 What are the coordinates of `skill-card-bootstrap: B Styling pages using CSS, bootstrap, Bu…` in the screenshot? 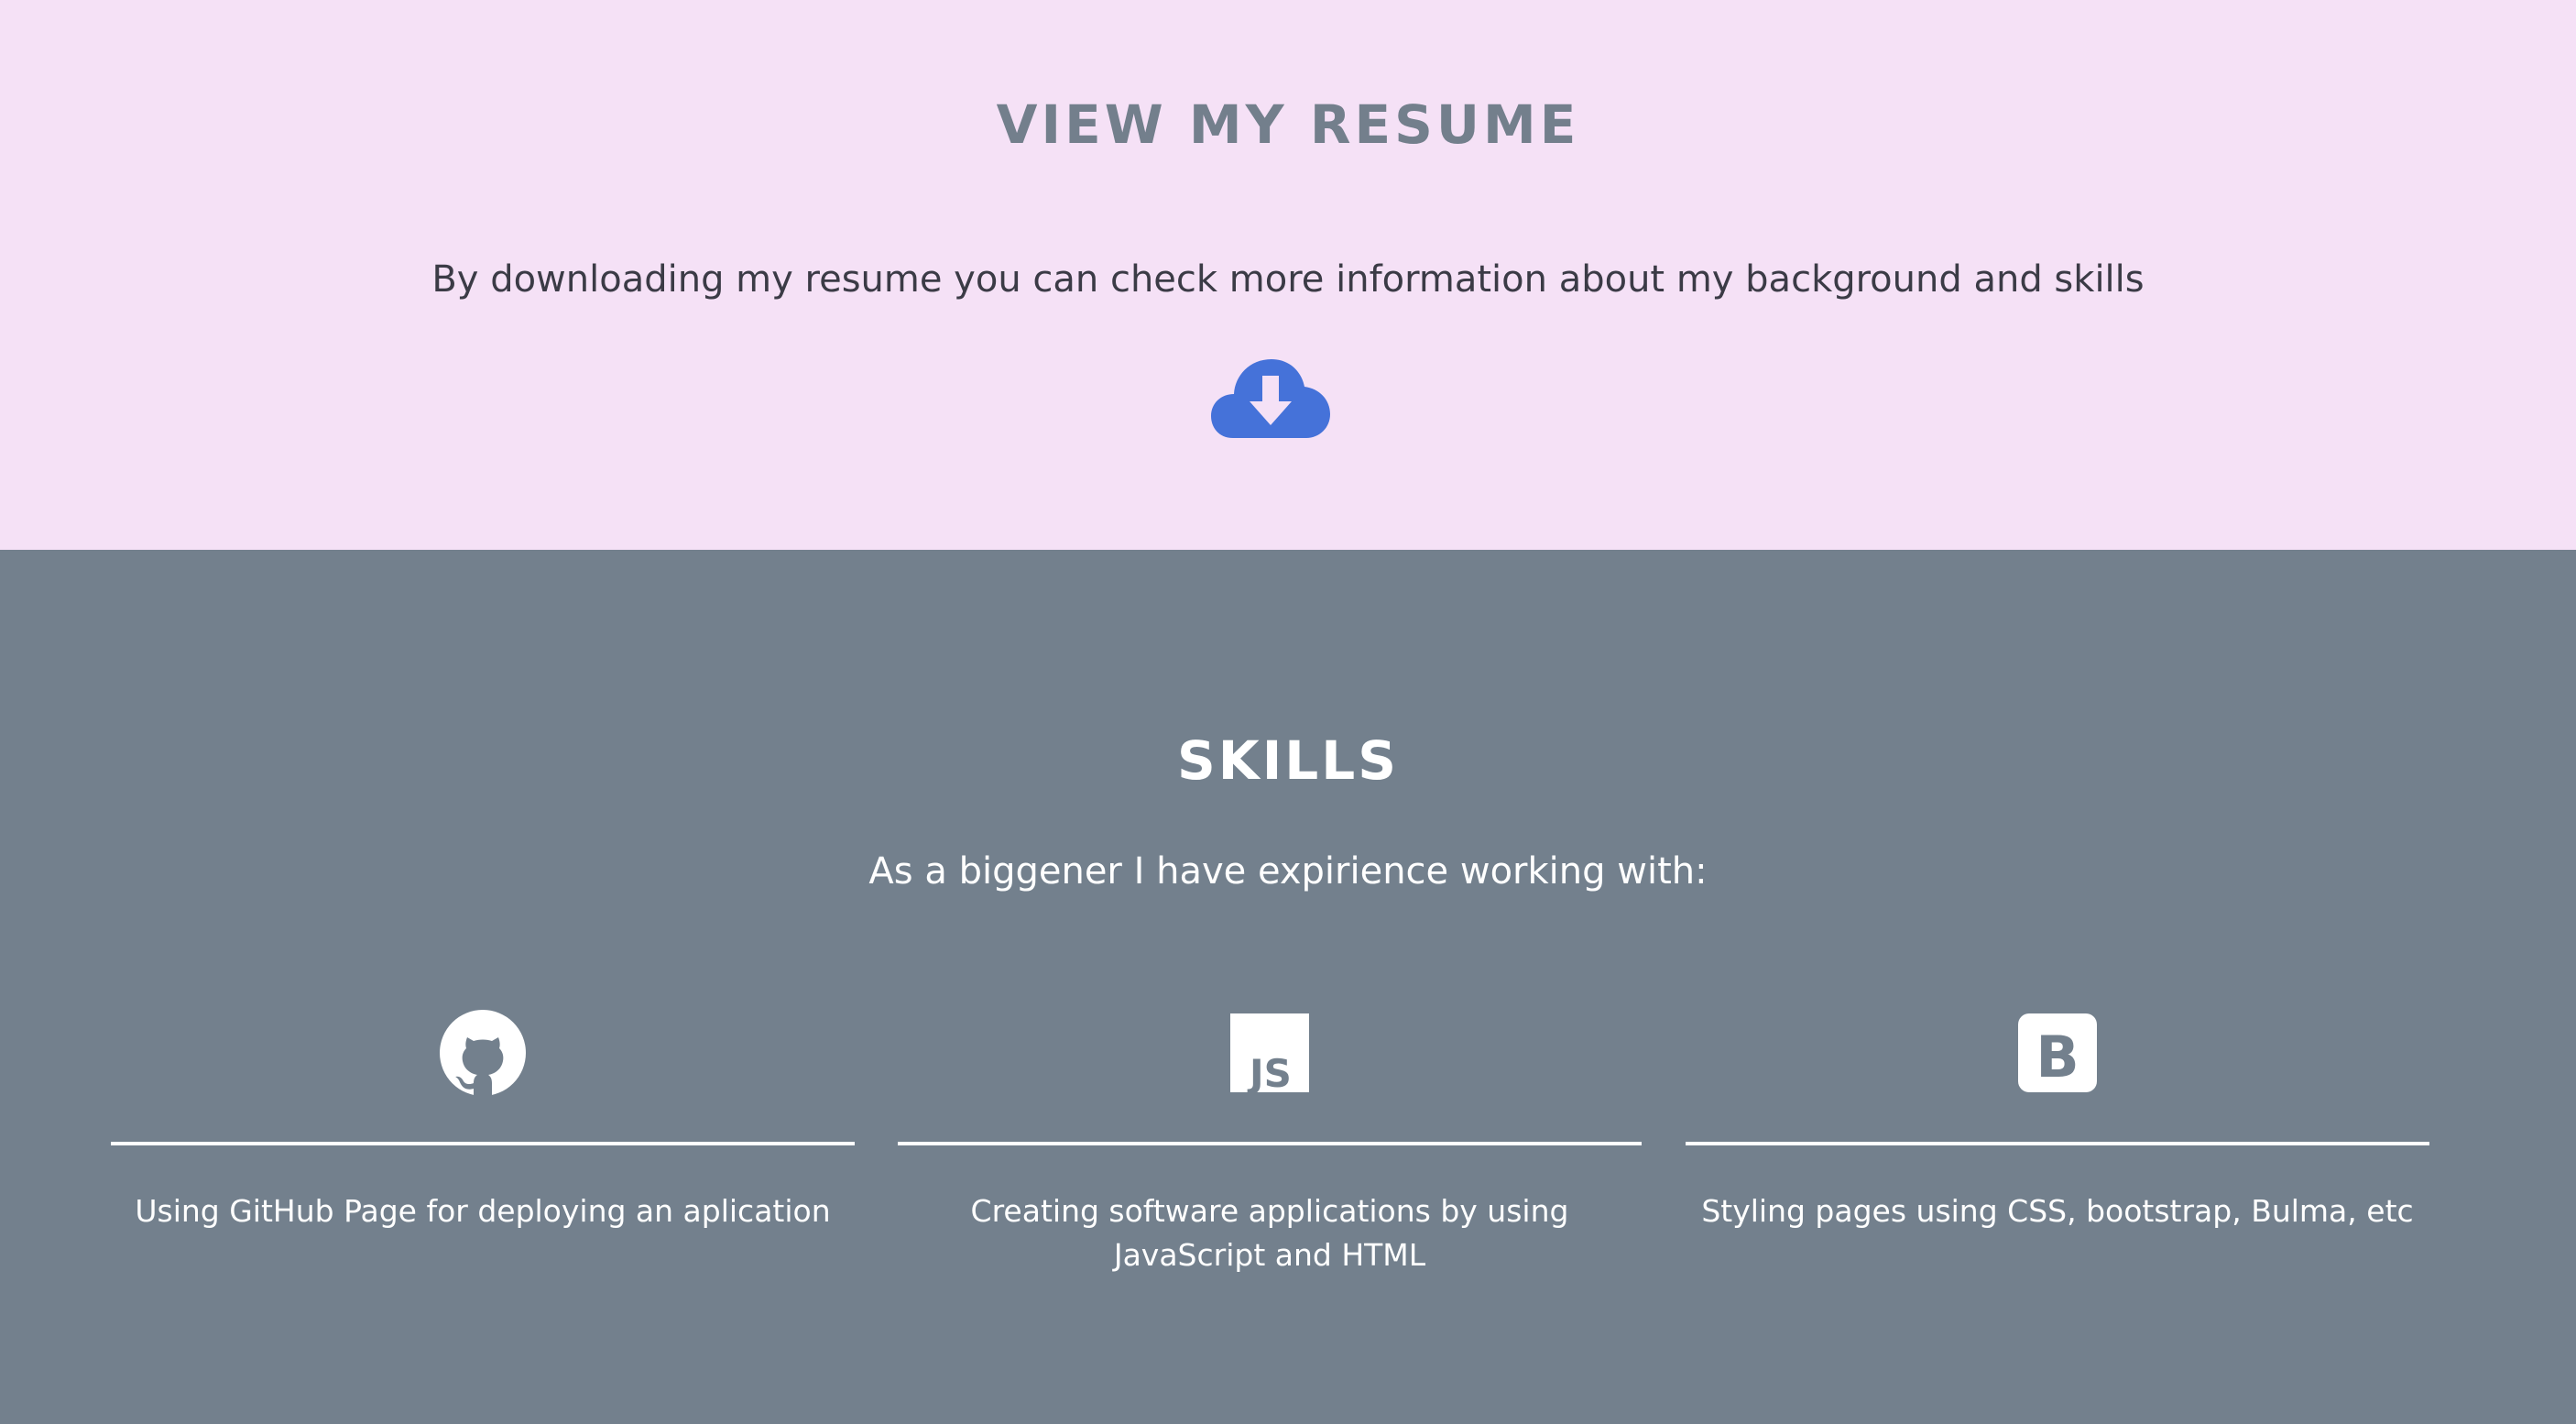 It's located at (2058, 1156).